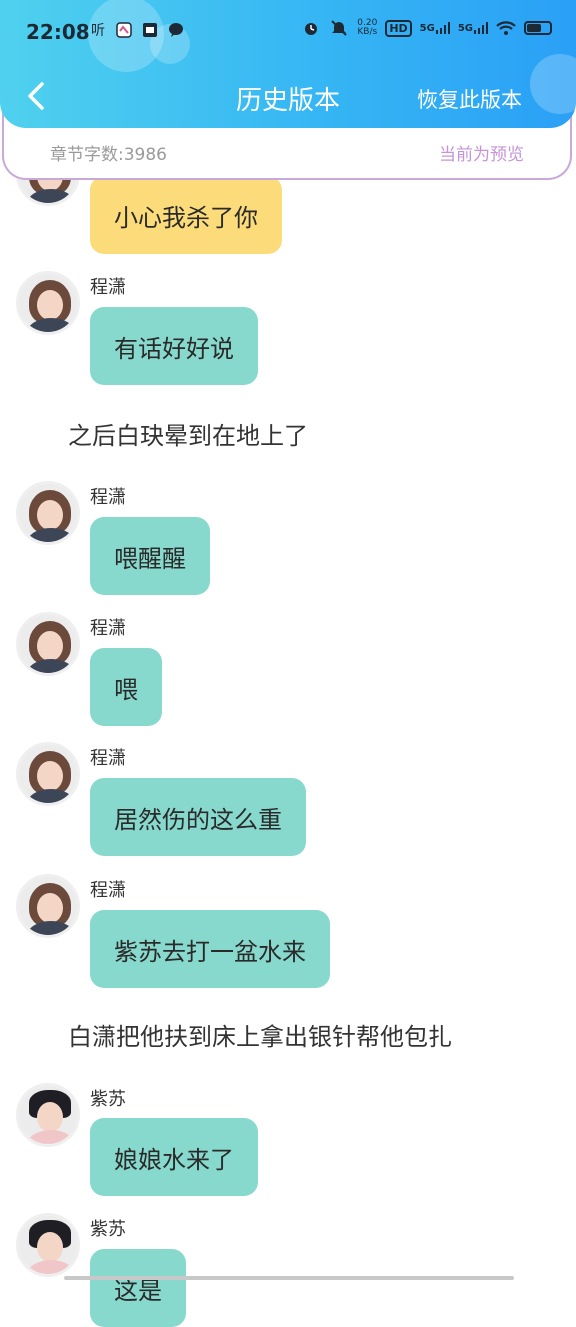 This screenshot has height=1327, width=576. What do you see at coordinates (176, 30) in the screenshot?
I see `chat-notification-icon` at bounding box center [176, 30].